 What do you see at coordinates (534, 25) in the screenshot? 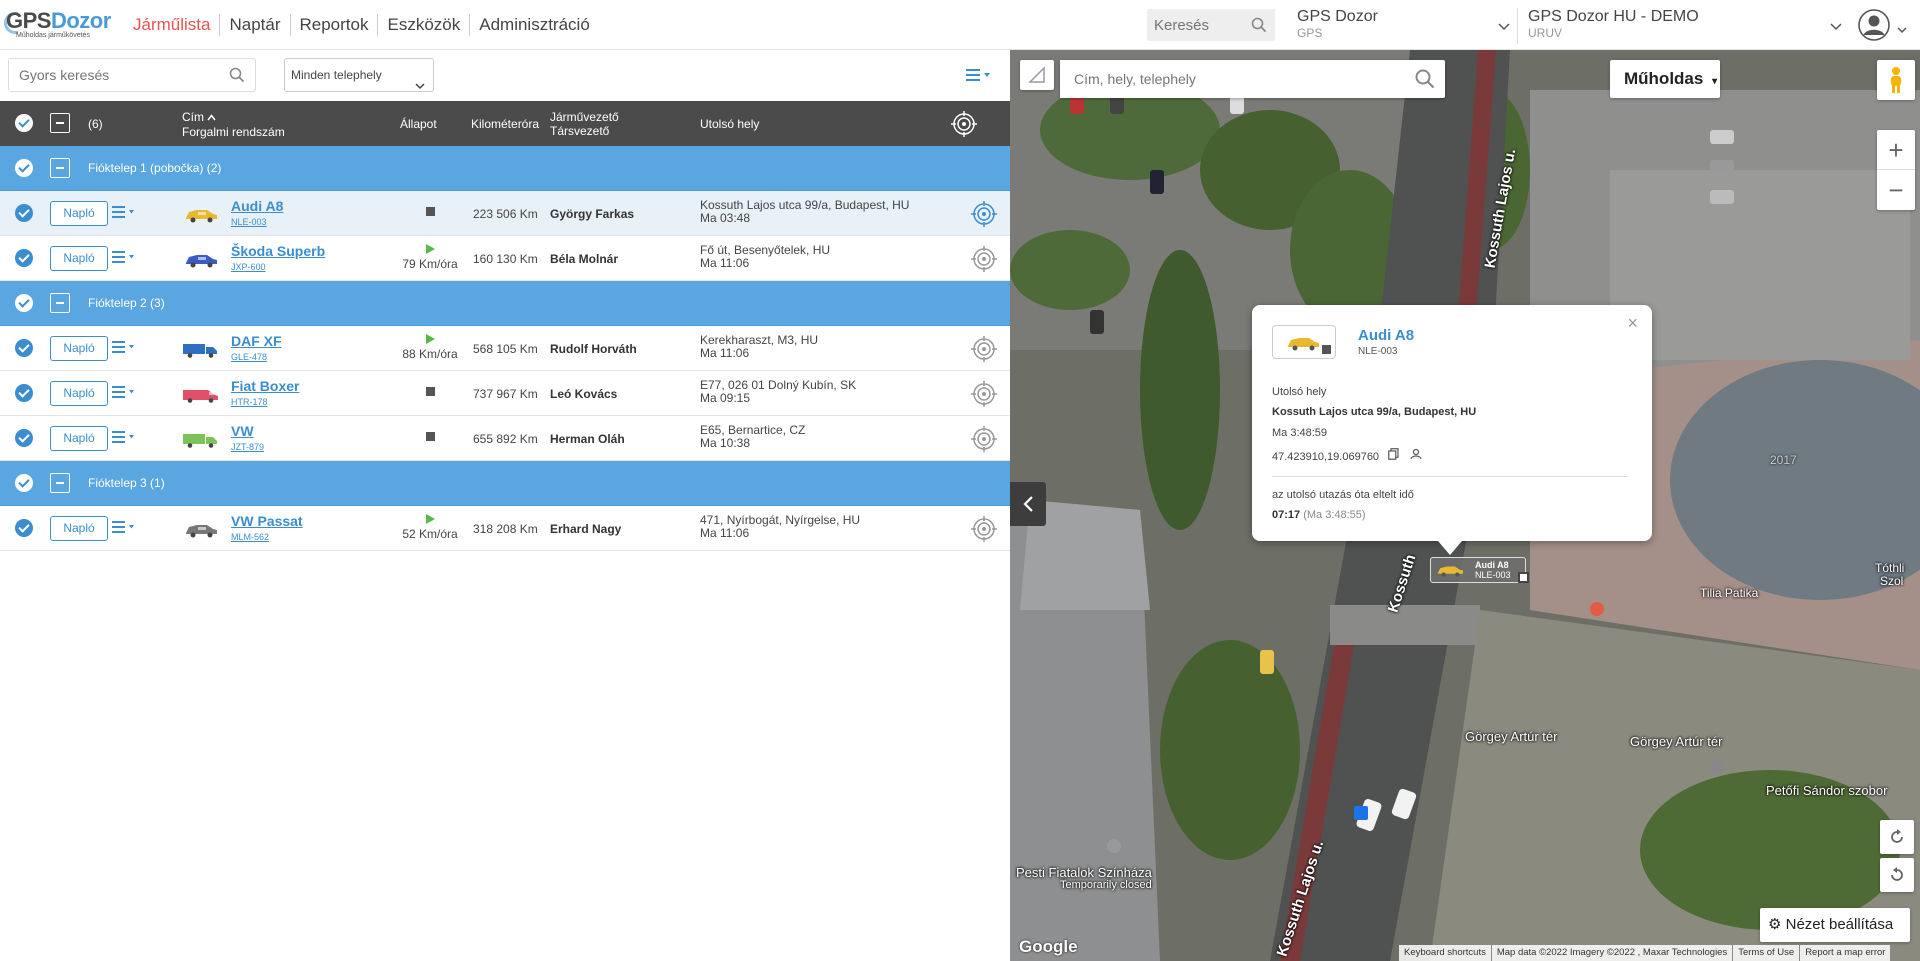
I see `nav-administration: Adminisztráció` at bounding box center [534, 25].